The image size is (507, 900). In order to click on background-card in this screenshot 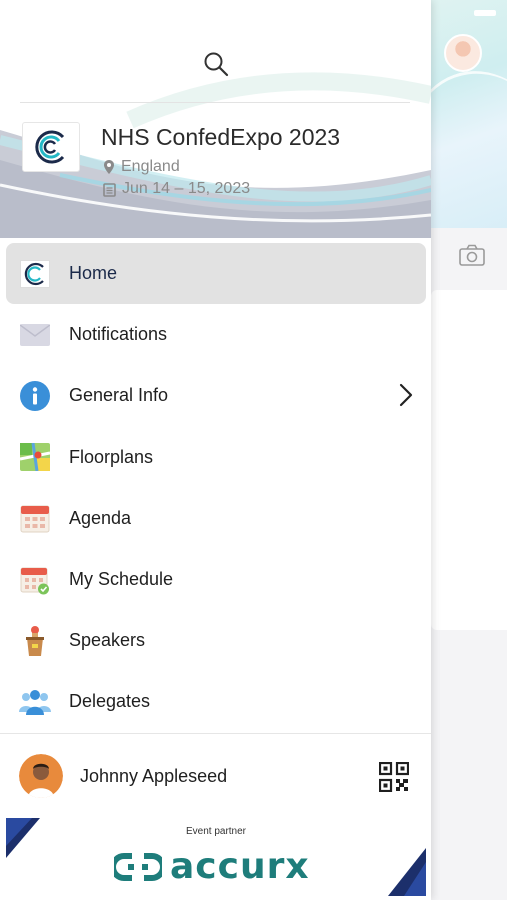, I will do `click(469, 460)`.